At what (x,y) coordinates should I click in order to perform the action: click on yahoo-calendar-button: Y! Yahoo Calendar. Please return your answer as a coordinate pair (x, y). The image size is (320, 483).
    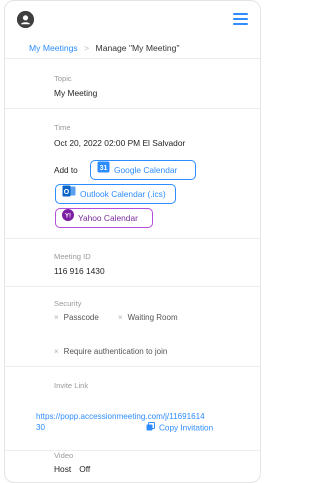
    Looking at the image, I should click on (104, 218).